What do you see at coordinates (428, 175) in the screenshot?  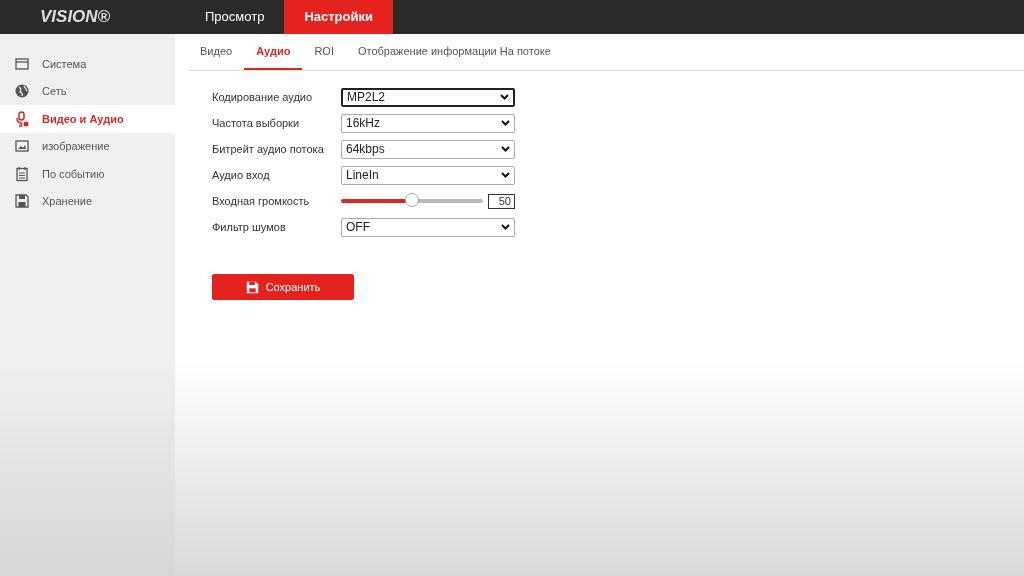 I see `dropdown: LineIn` at bounding box center [428, 175].